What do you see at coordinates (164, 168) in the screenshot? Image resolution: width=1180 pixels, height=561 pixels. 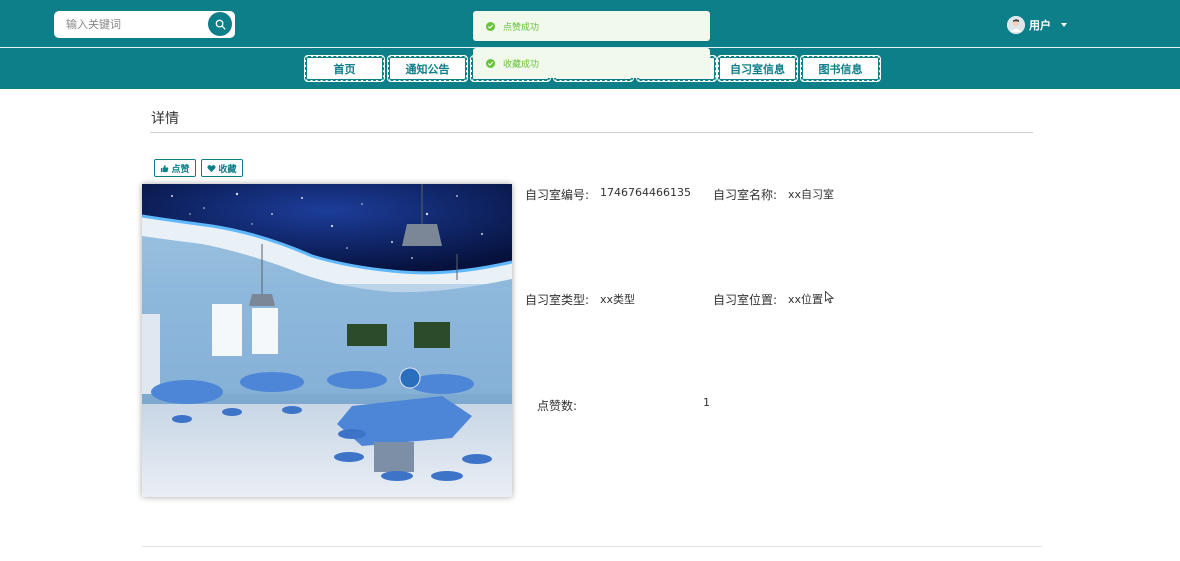 I see `thumbs-up-icon` at bounding box center [164, 168].